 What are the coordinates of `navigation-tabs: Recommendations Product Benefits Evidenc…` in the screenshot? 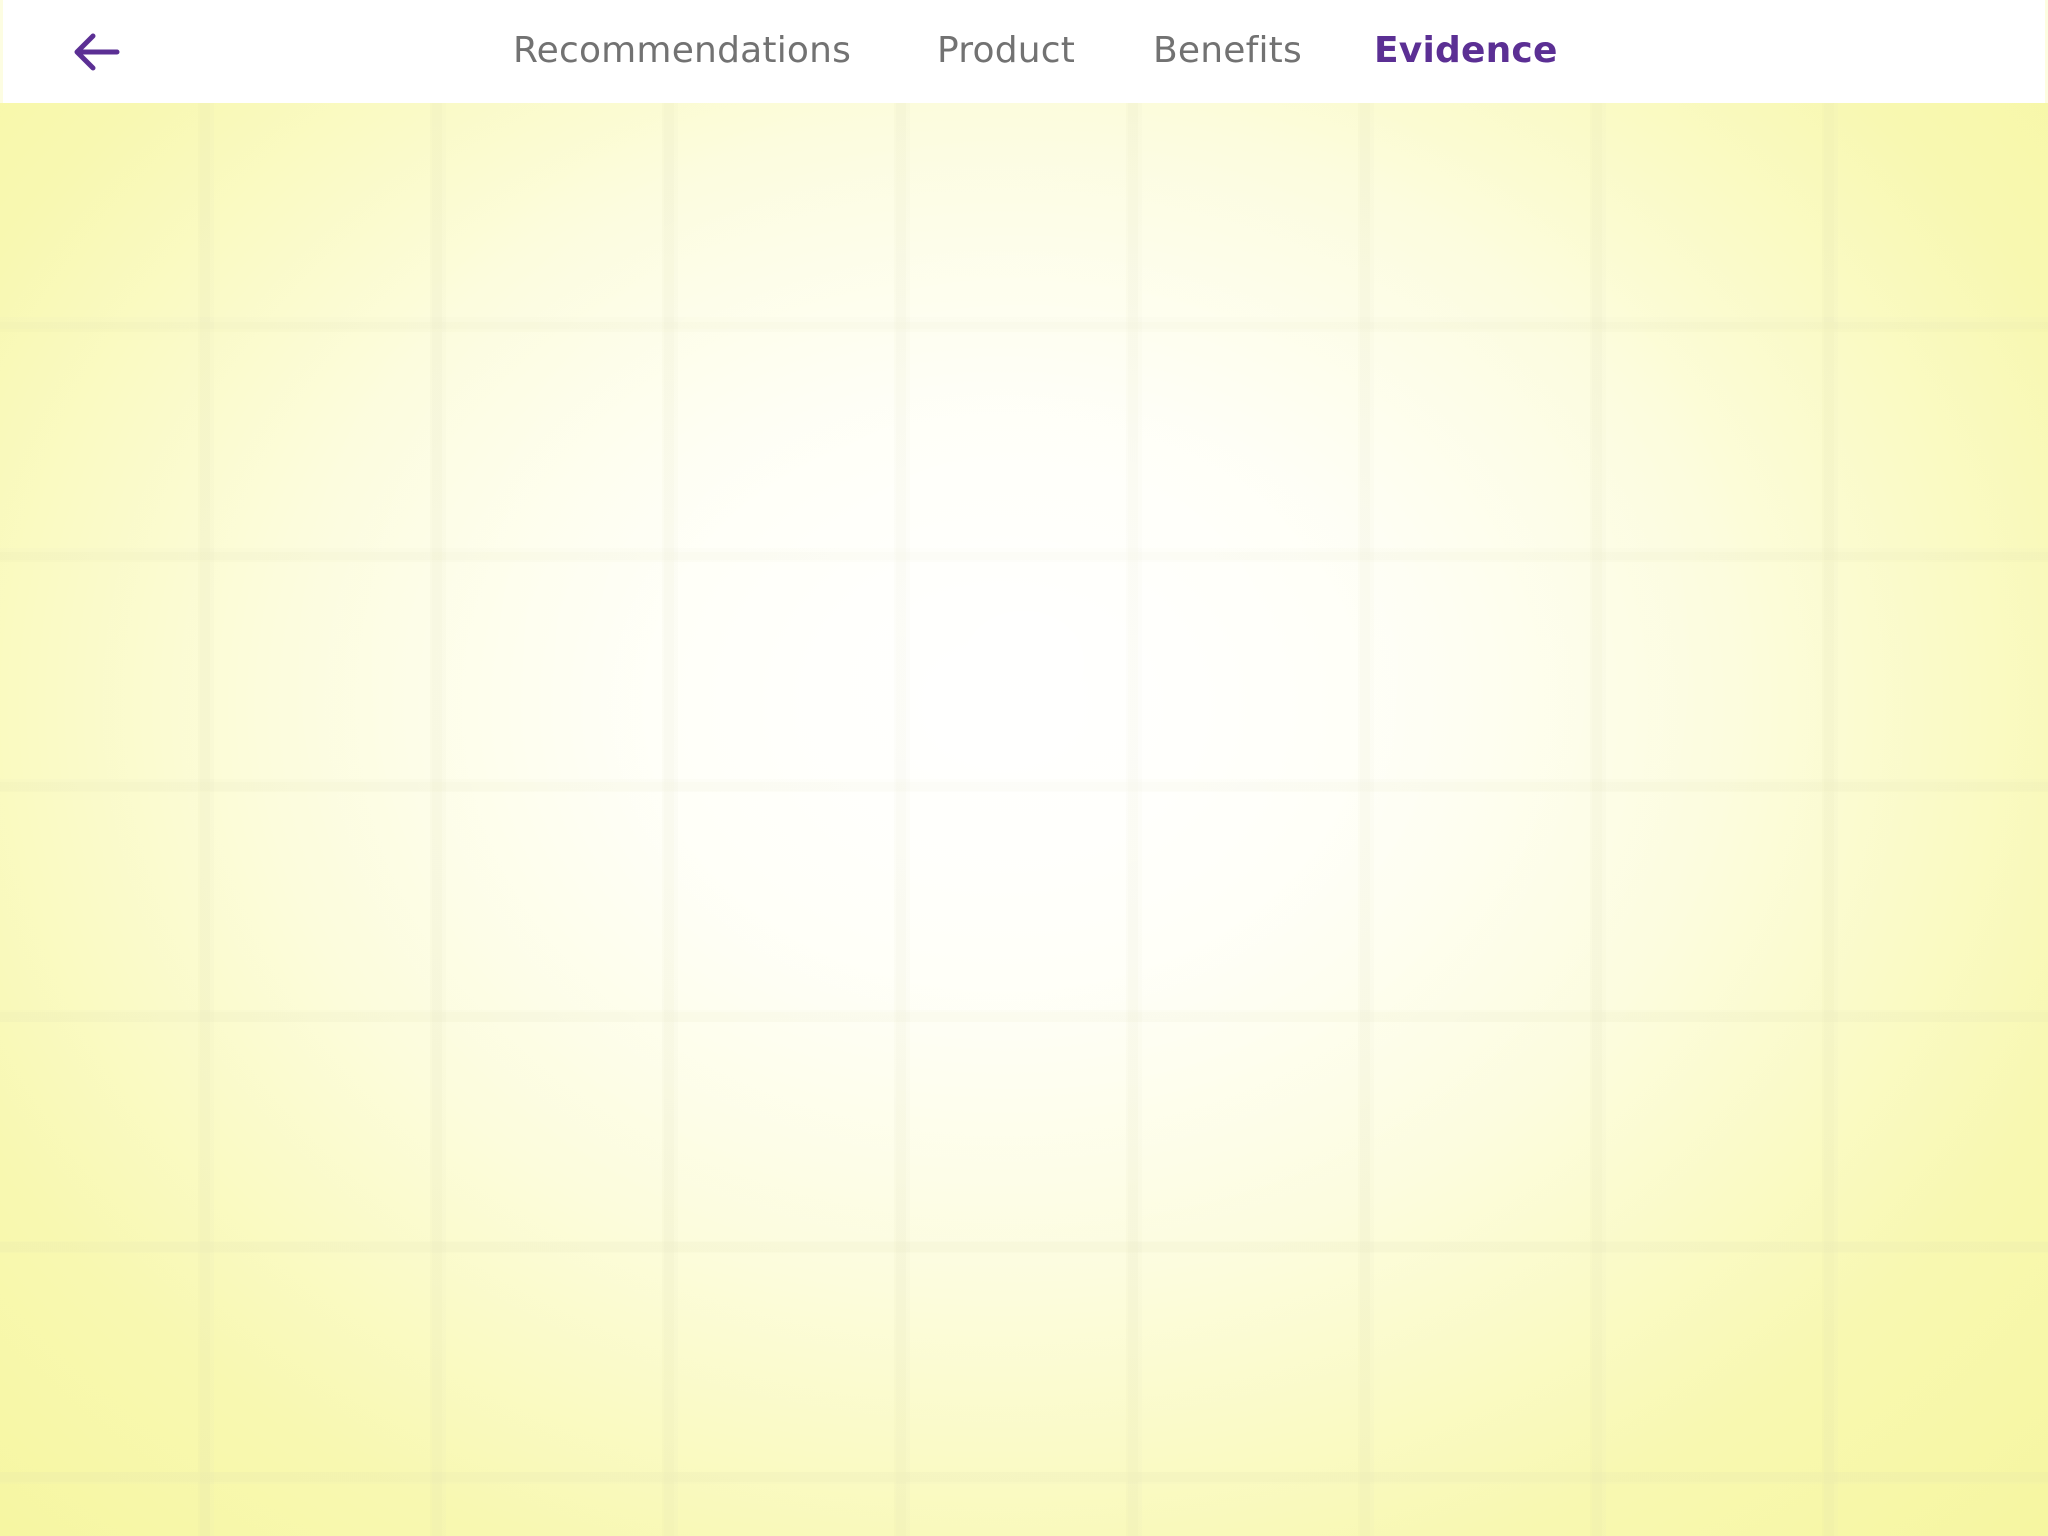 It's located at (1024, 51).